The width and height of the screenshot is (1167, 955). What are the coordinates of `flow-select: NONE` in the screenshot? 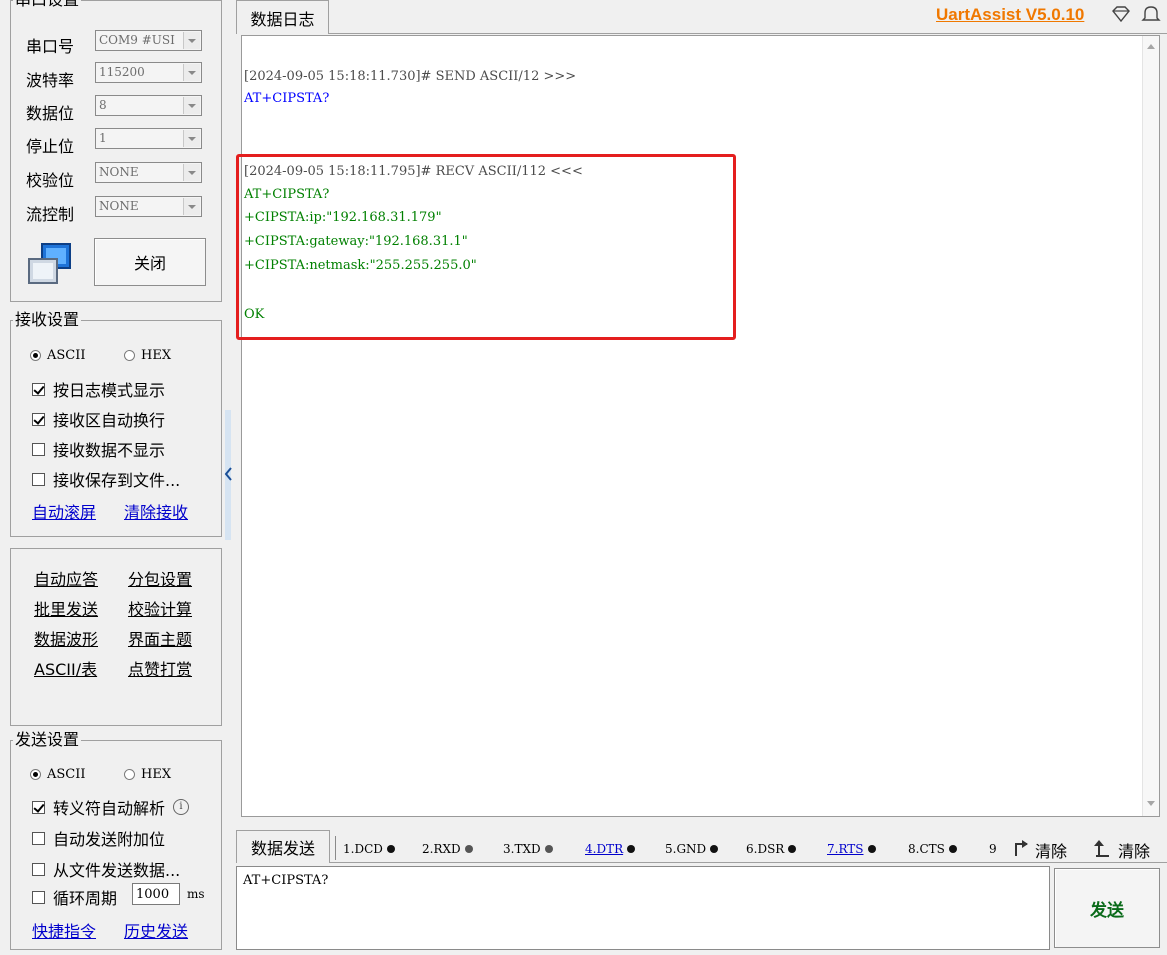 It's located at (148, 206).